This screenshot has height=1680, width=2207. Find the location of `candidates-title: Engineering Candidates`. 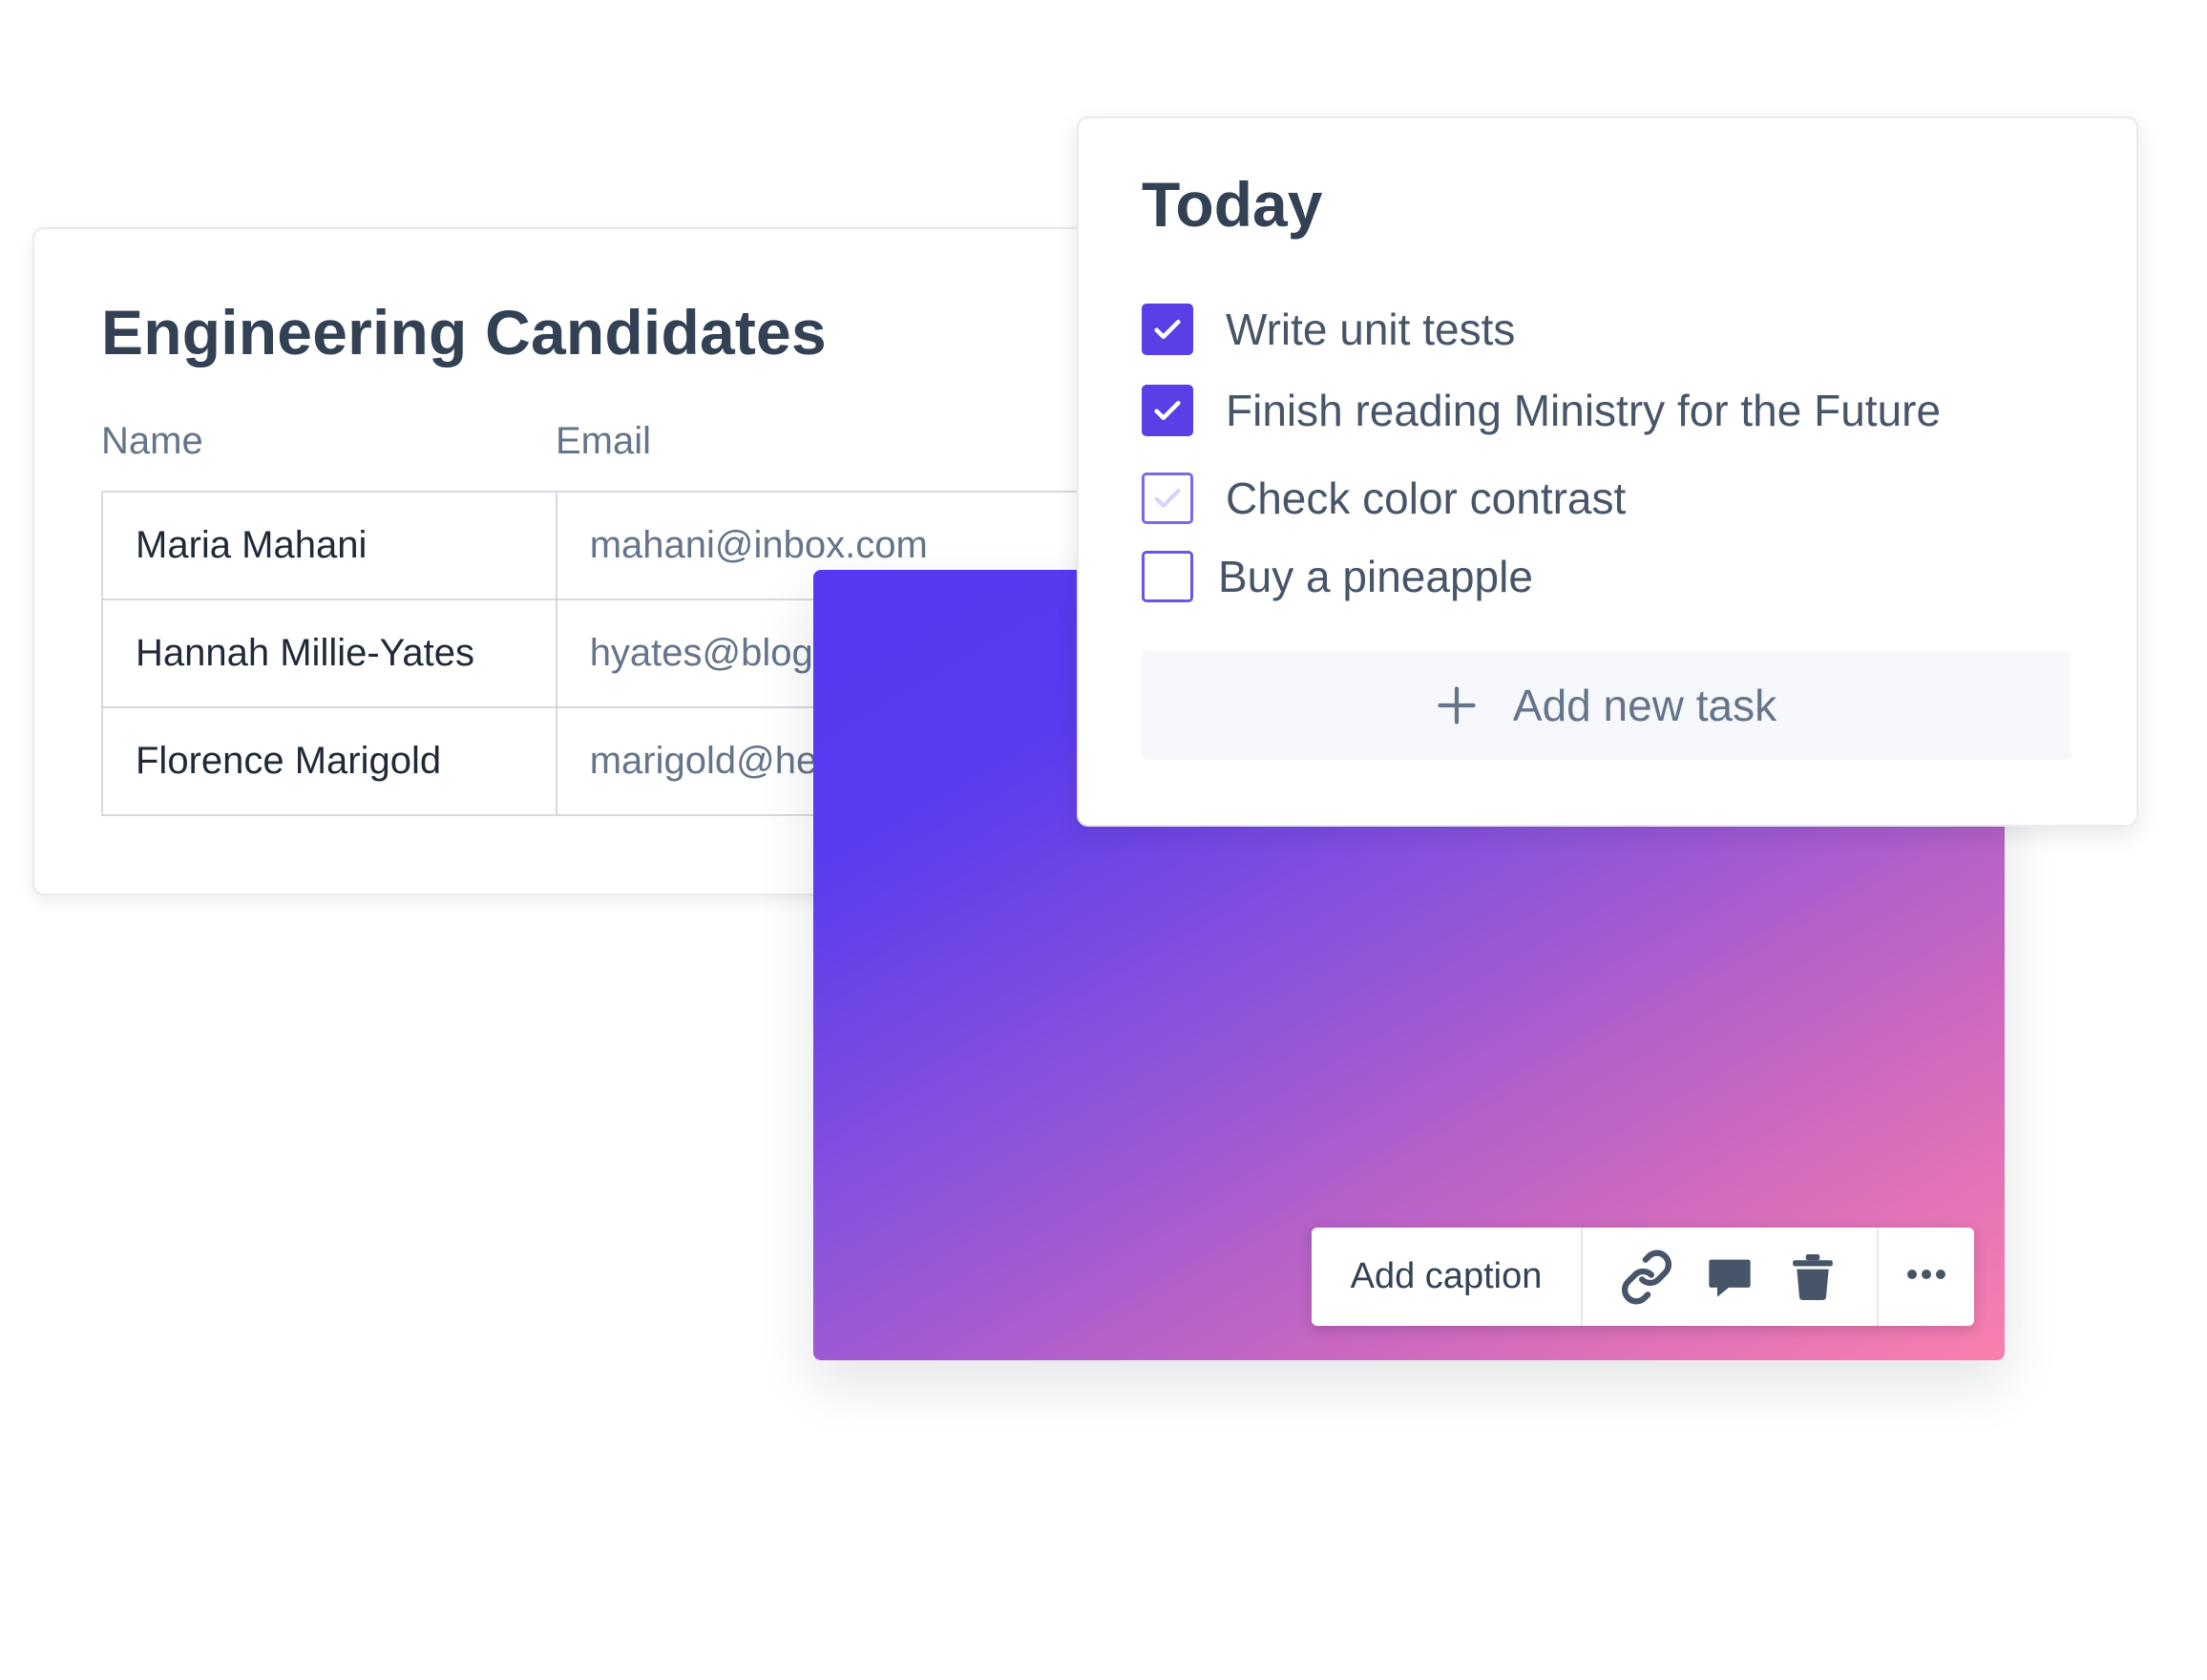

candidates-title: Engineering Candidates is located at coordinates (464, 333).